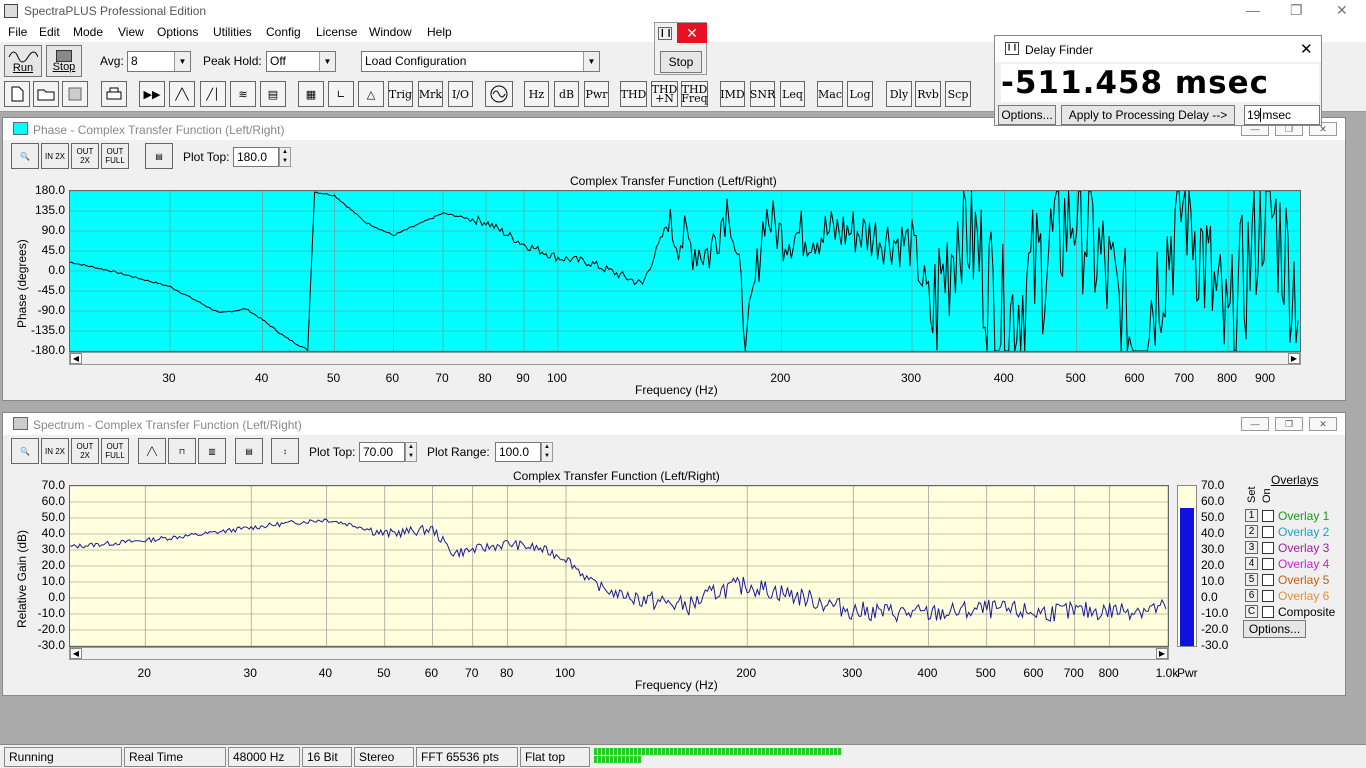  I want to click on pwr-button: Pwr, so click(596, 94).